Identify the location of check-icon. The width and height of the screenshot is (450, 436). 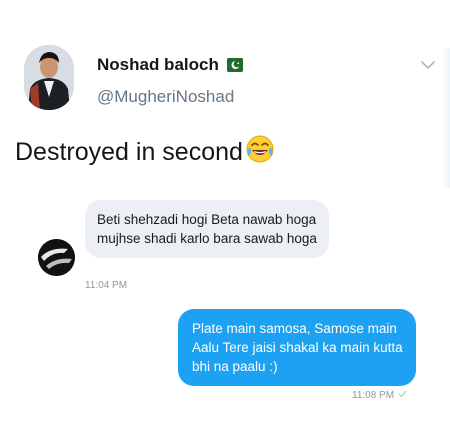
(402, 395).